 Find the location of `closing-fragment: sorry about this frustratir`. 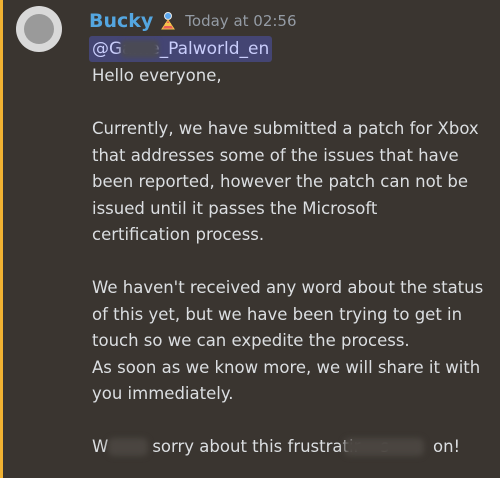

closing-fragment: sorry about this frustratir is located at coordinates (256, 446).